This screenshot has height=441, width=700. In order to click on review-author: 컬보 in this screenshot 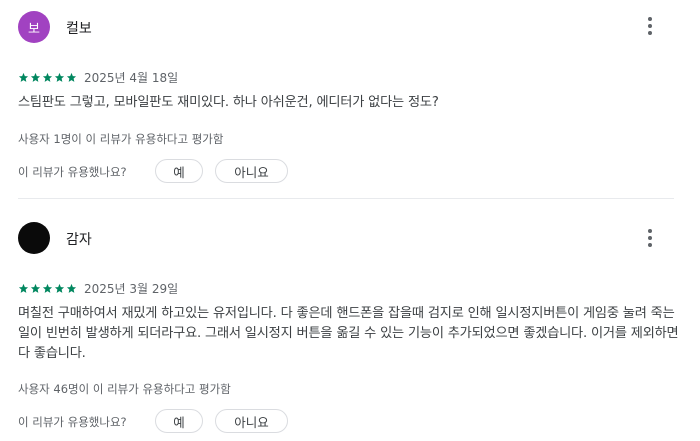, I will do `click(79, 29)`.